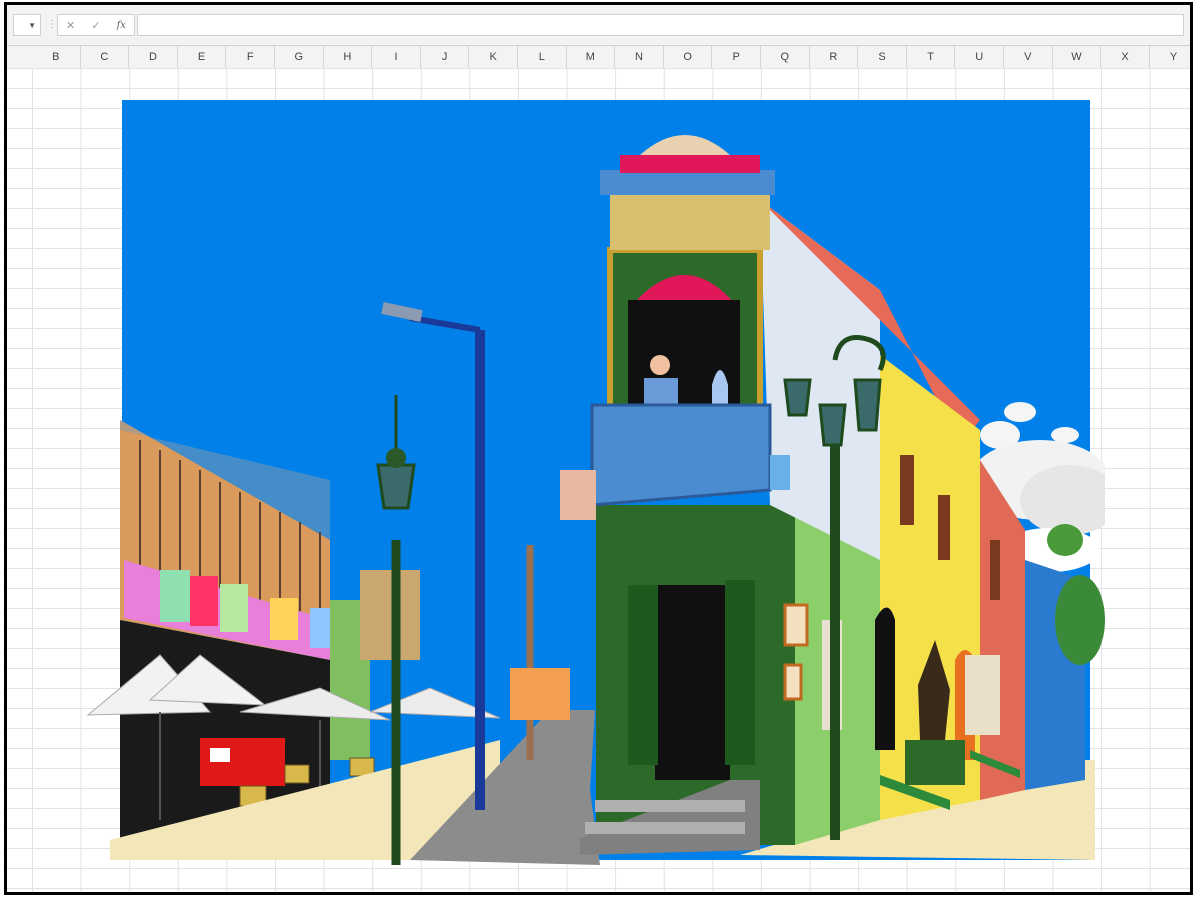 This screenshot has height=905, width=1200. What do you see at coordinates (1170, 57) in the screenshot?
I see `column-header-y: Y` at bounding box center [1170, 57].